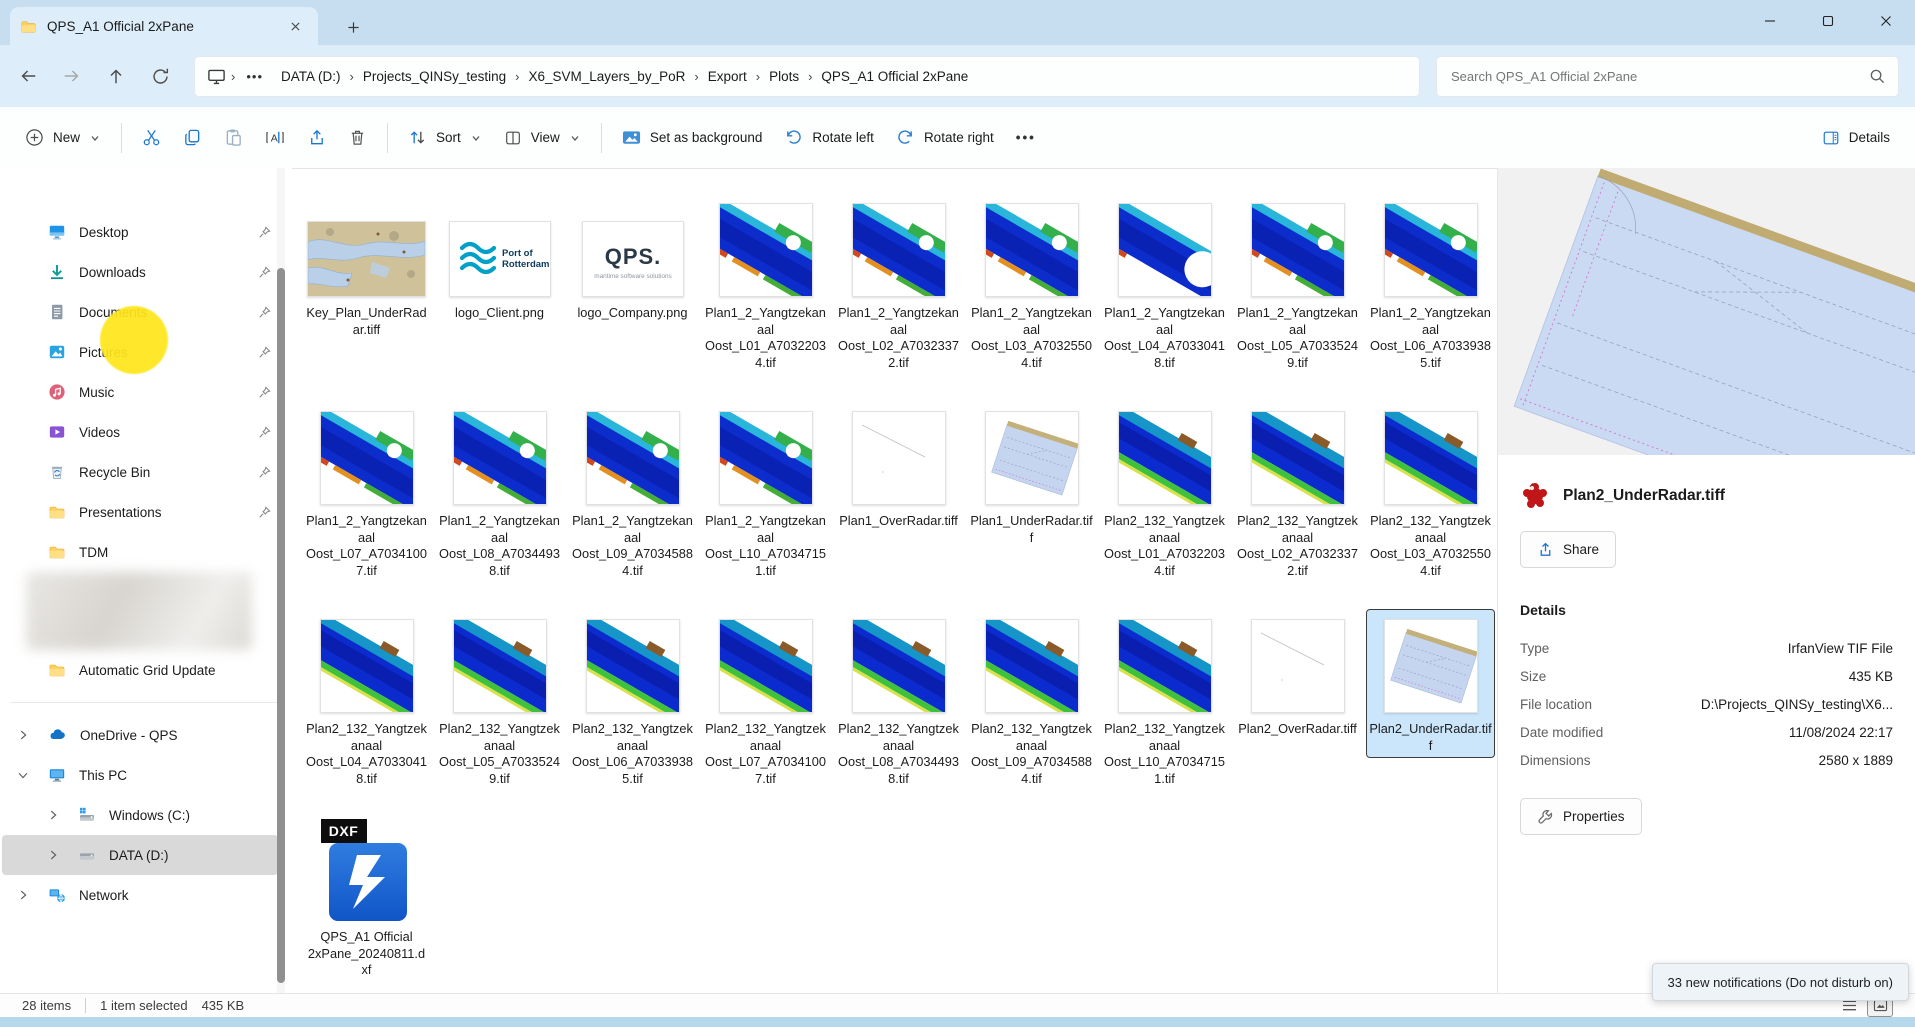  I want to click on sidebar-scrollbar, so click(281, 581).